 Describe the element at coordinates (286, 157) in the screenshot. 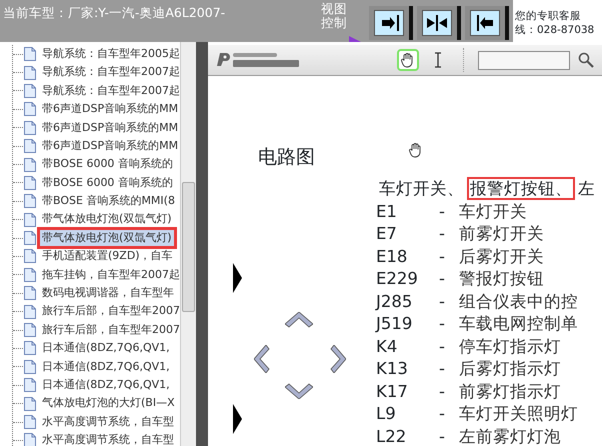

I see `document-title: 电路图` at that location.